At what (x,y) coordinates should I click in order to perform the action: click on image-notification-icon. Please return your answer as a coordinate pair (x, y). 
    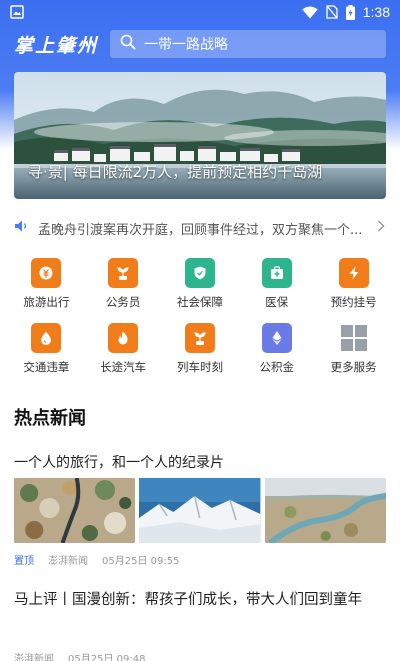
    Looking at the image, I should click on (17, 12).